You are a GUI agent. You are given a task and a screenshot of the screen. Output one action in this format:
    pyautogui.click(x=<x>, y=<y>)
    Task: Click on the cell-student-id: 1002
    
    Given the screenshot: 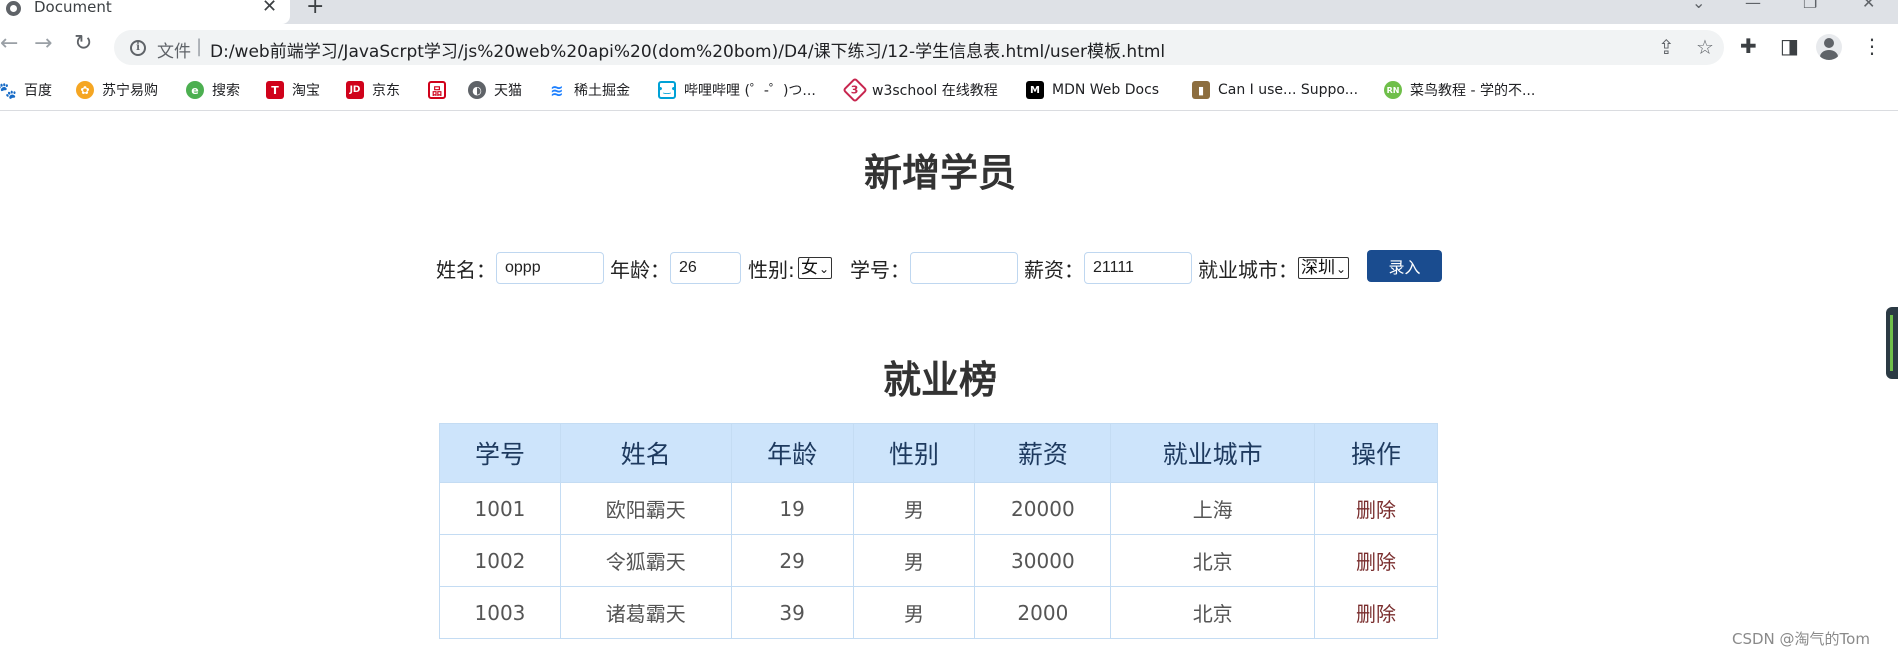 What is the action you would take?
    pyautogui.click(x=500, y=560)
    